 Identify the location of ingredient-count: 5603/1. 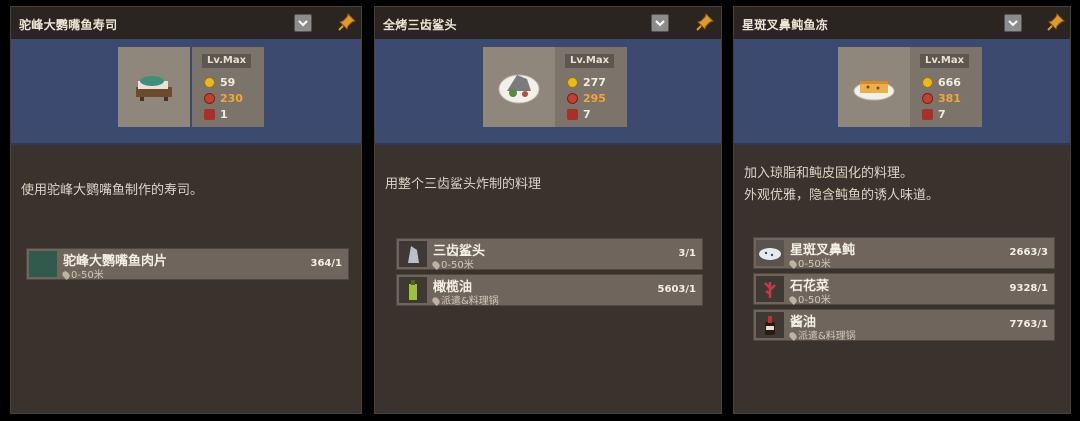
(676, 289).